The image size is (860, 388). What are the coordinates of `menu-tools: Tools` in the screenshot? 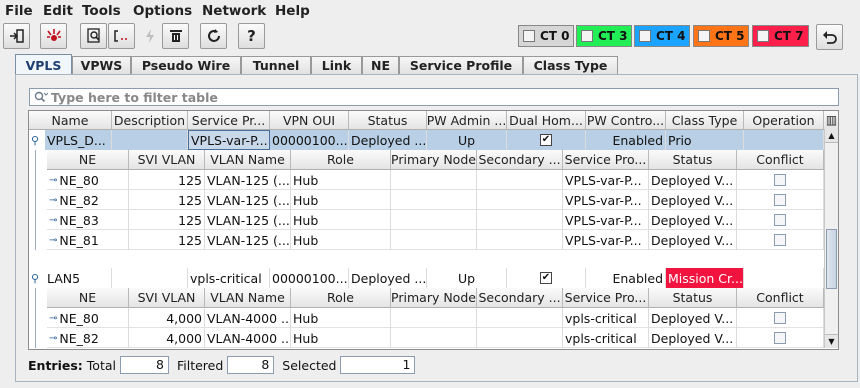 It's located at (101, 11).